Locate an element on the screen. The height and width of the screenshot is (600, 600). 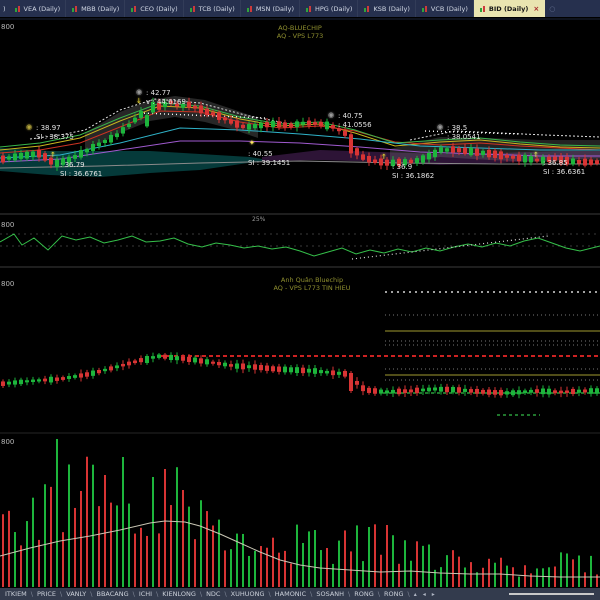
sheet-tab-sosanh: SOSANH is located at coordinates (330, 594).